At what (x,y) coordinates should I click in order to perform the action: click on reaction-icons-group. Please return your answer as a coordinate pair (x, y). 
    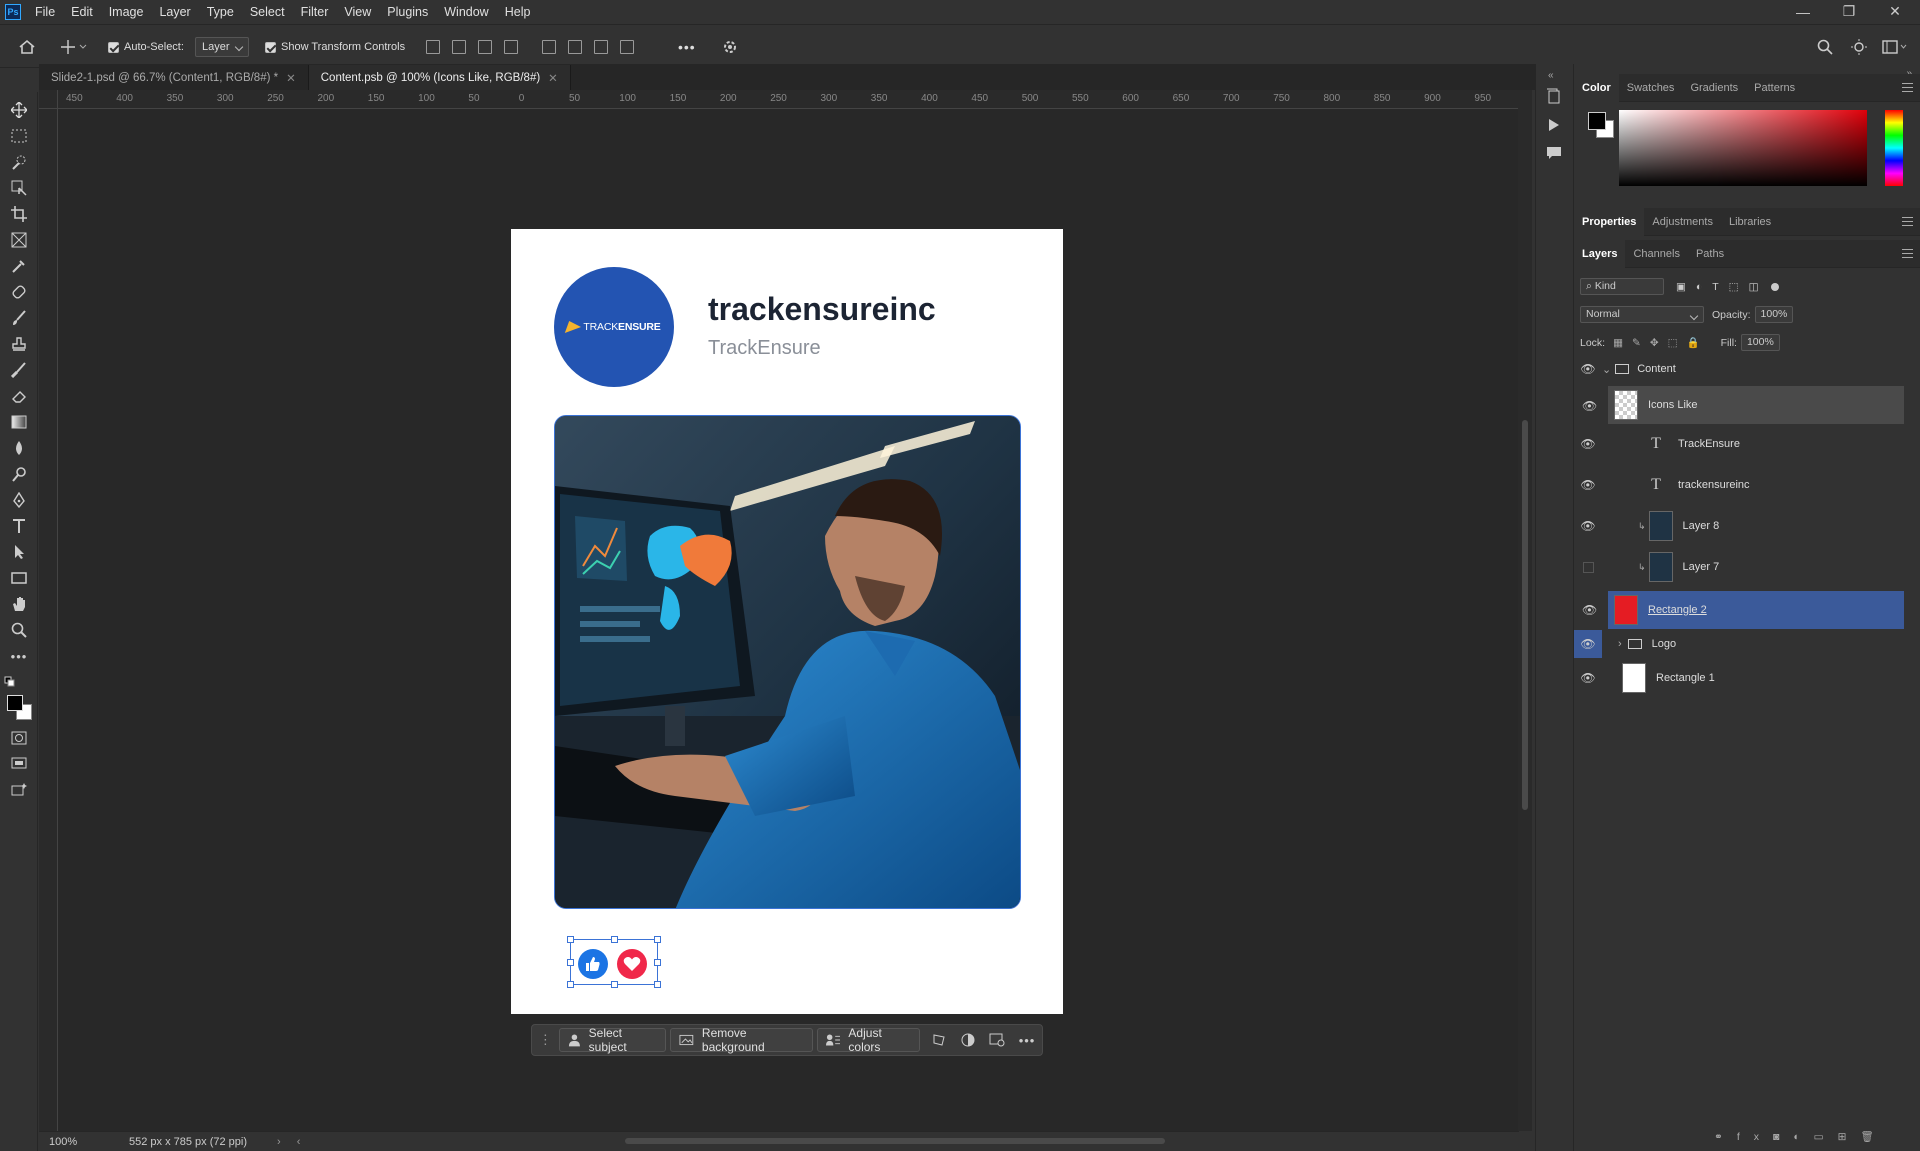
    Looking at the image, I should click on (614, 962).